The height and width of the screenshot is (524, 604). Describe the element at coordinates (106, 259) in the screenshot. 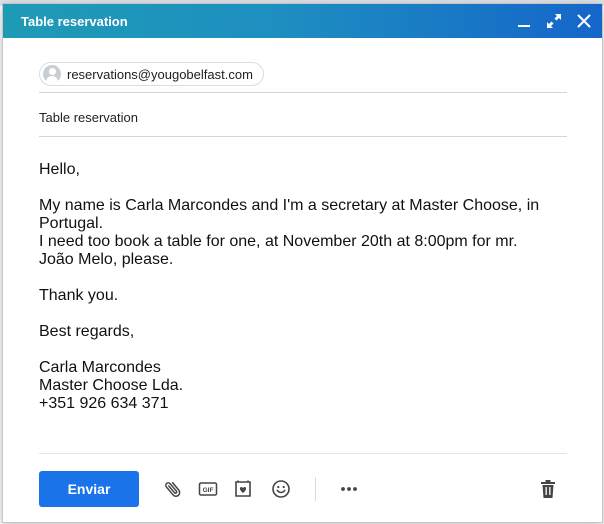

I see `body-line: João Melo, please.` at that location.